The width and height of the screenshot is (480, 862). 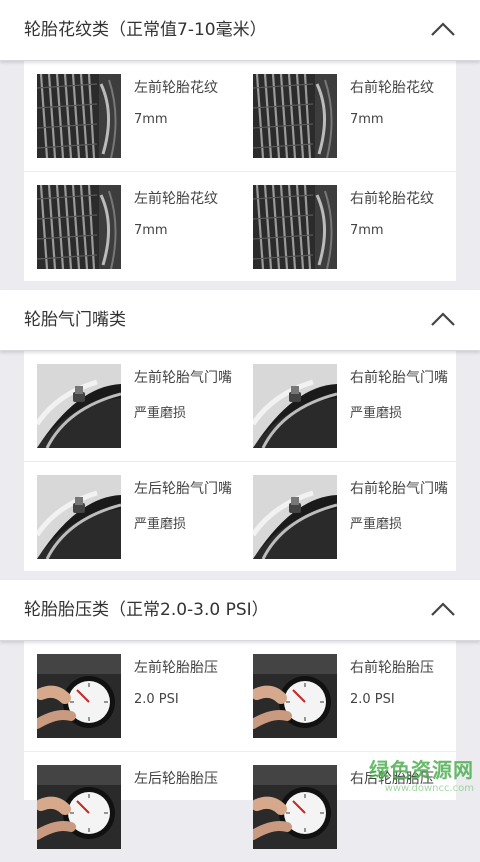 I want to click on section-header: 轮胎气门嘴类, so click(x=240, y=320).